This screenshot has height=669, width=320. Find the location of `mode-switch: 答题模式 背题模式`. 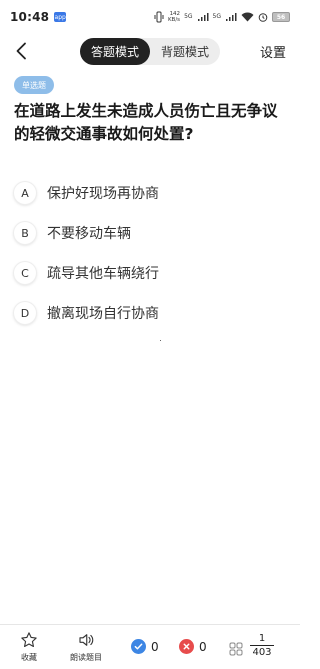

mode-switch: 答题模式 背题模式 is located at coordinates (150, 51).